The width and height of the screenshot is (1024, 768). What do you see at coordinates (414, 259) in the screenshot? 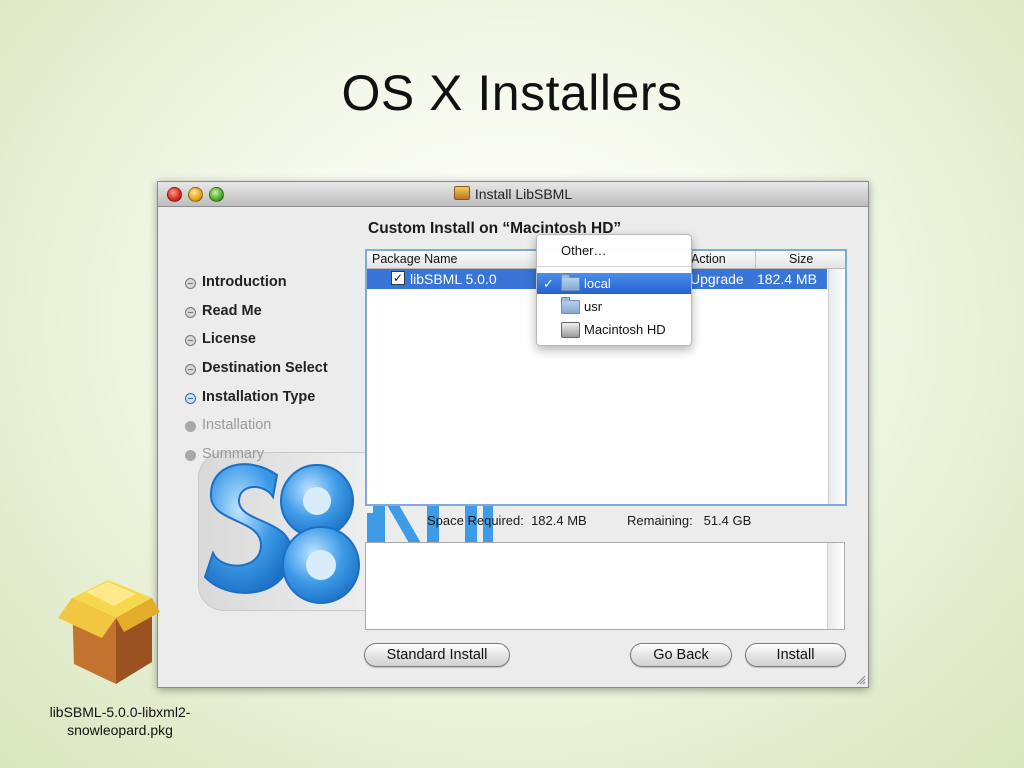
I see `column-package-name: Package Name` at bounding box center [414, 259].